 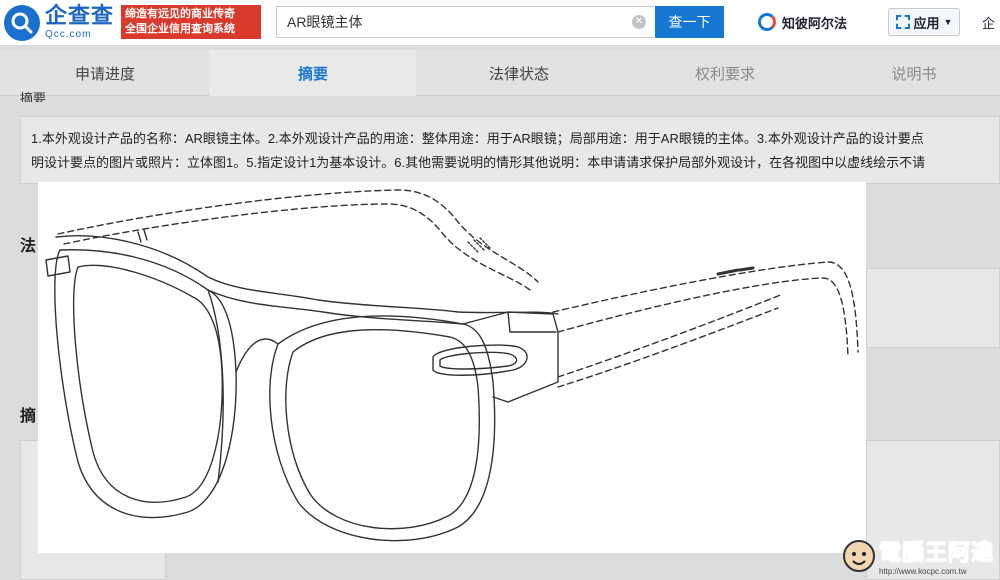 I want to click on tab-label: 申请进度, so click(x=104, y=74).